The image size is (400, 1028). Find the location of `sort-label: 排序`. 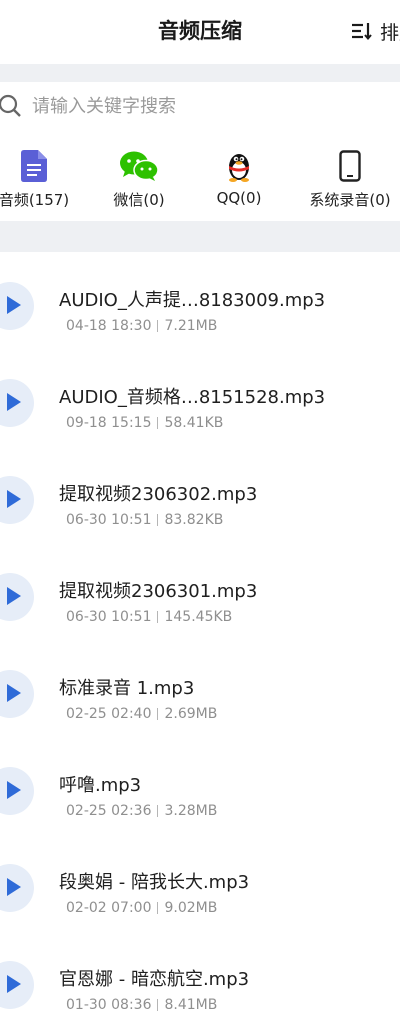

sort-label: 排序 is located at coordinates (390, 32).